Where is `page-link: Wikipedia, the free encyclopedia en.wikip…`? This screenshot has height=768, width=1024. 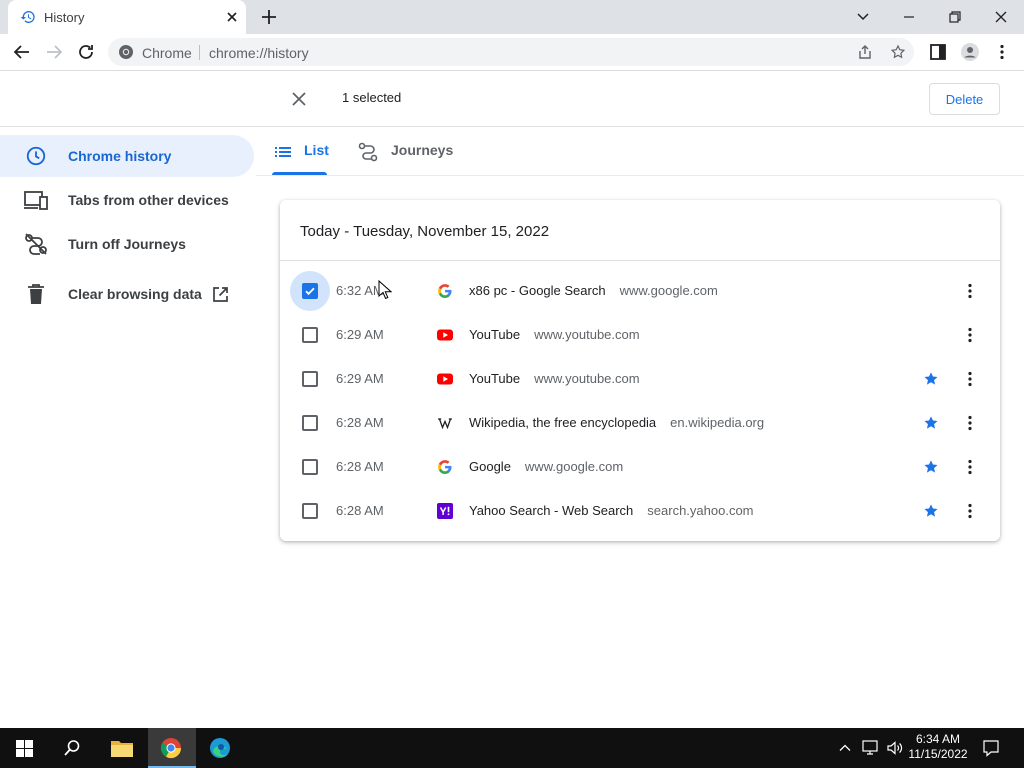 page-link: Wikipedia, the free encyclopedia en.wikip… is located at coordinates (616, 422).